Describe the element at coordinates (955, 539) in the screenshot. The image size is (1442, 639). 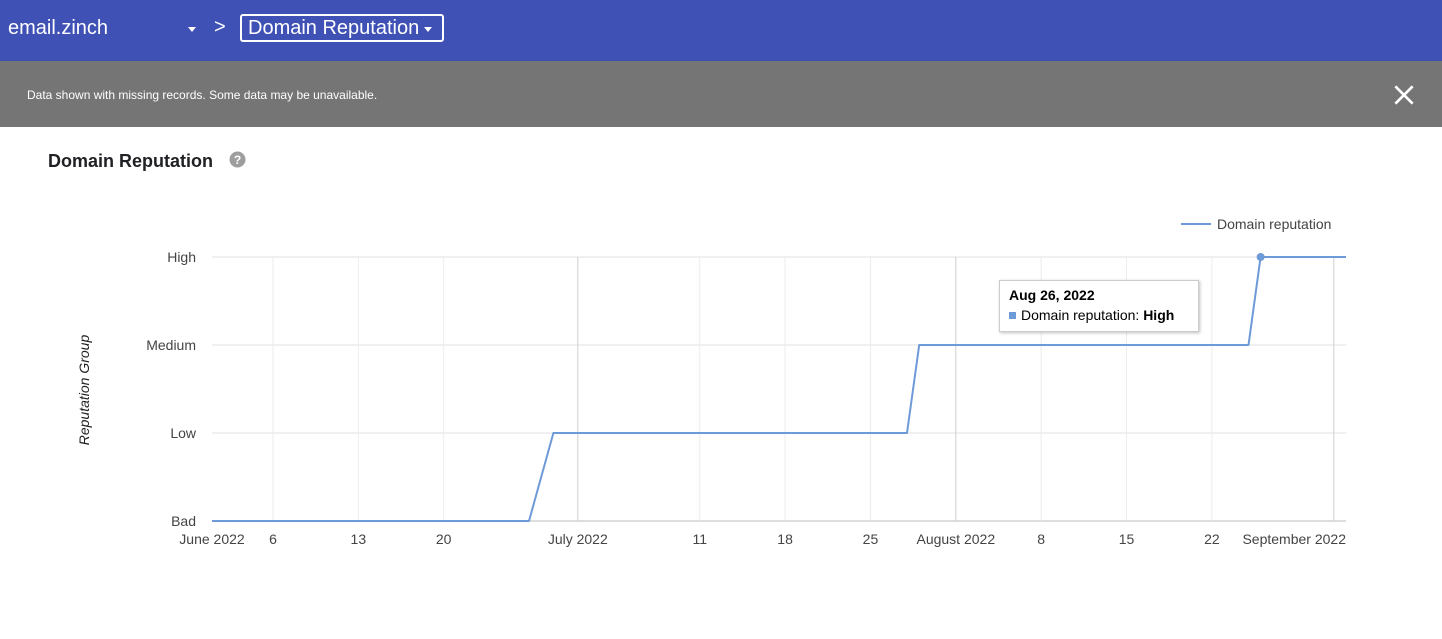
I see `x-tick-label: August 2022` at that location.